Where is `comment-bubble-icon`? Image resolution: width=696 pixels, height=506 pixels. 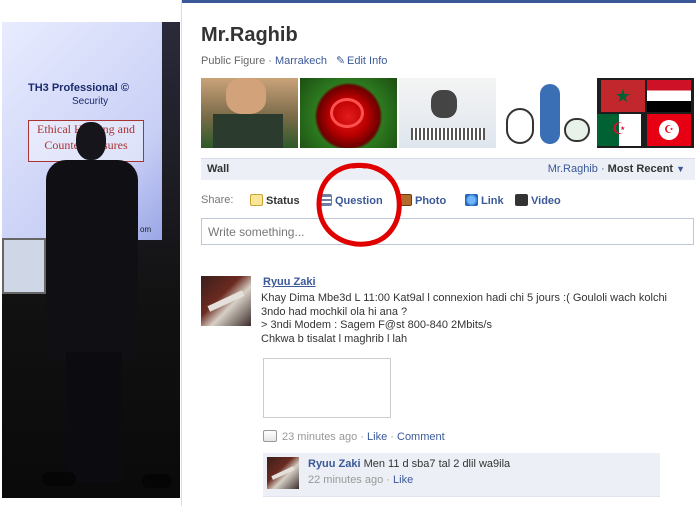 comment-bubble-icon is located at coordinates (270, 436).